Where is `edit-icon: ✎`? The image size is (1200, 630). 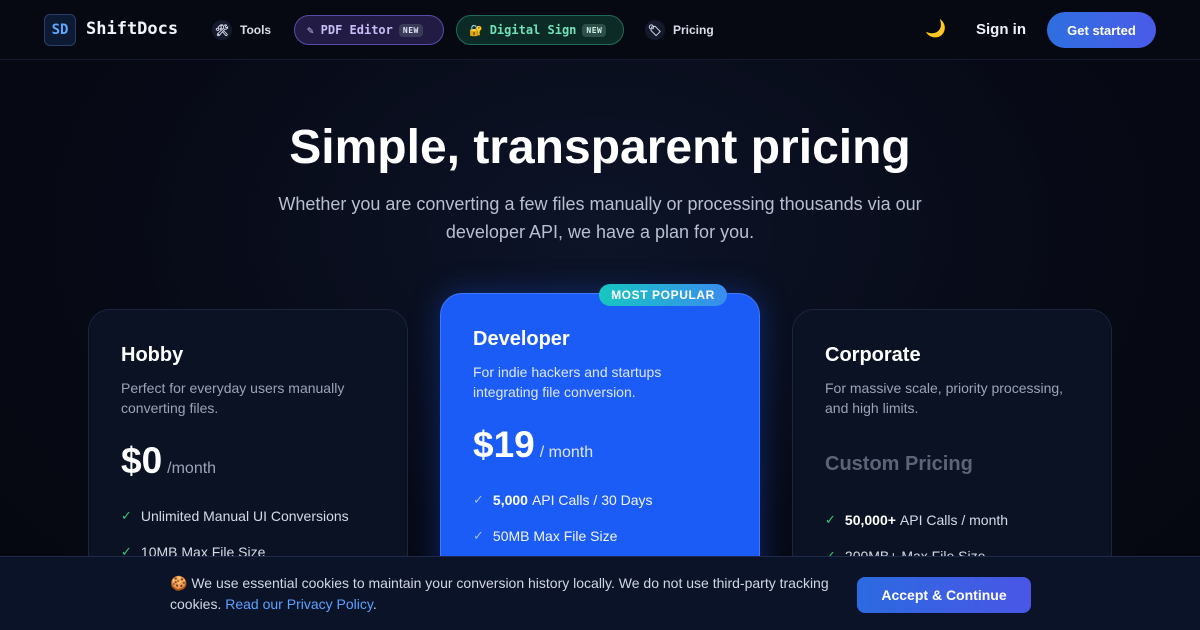 edit-icon: ✎ is located at coordinates (310, 30).